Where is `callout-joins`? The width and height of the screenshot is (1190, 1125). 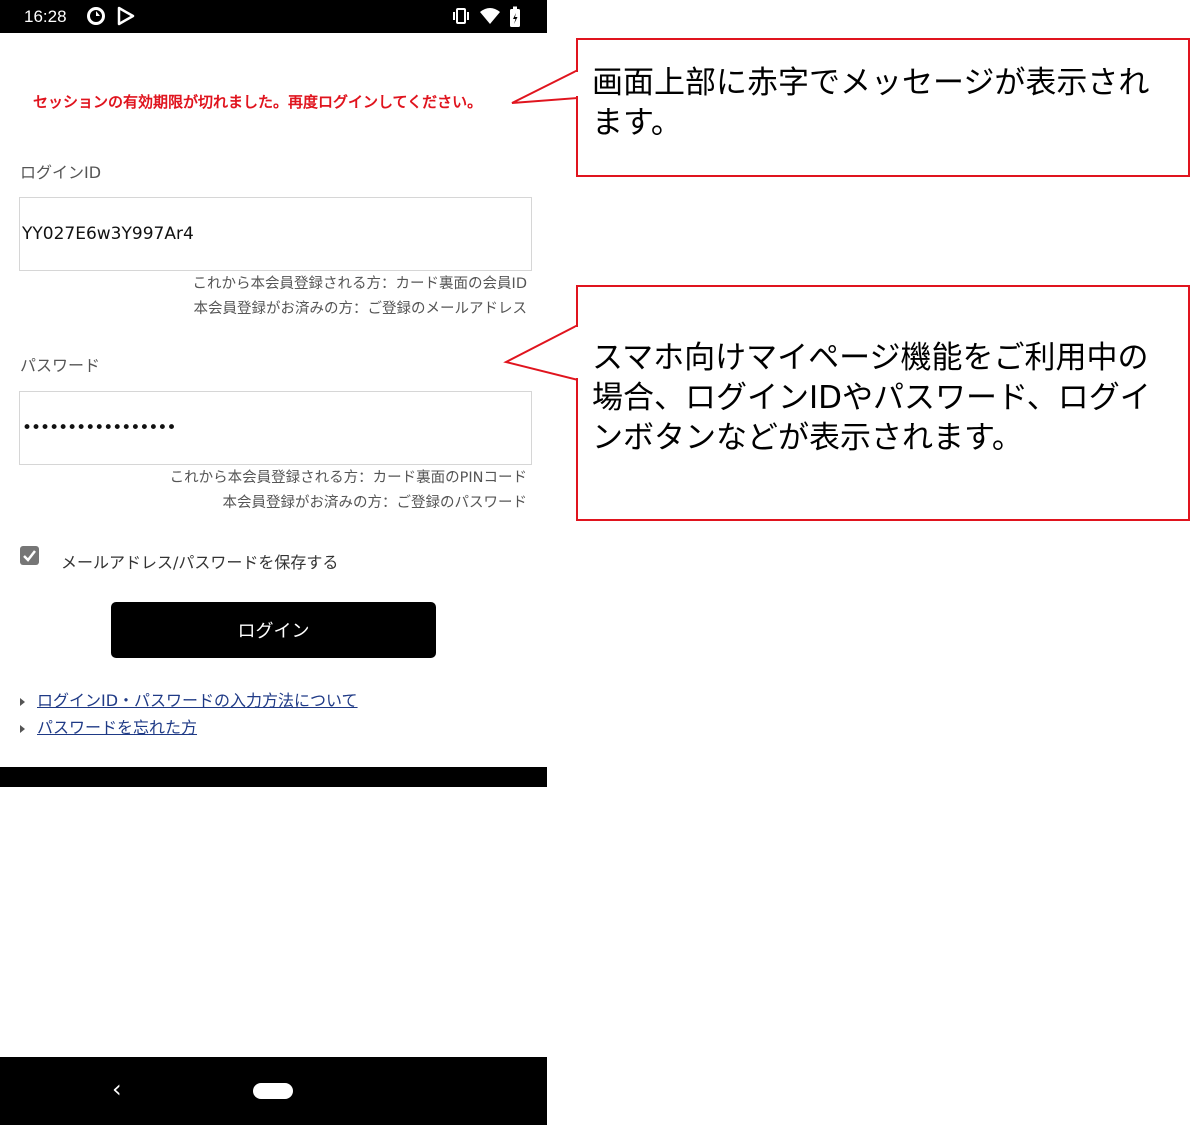 callout-joins is located at coordinates (577, 225).